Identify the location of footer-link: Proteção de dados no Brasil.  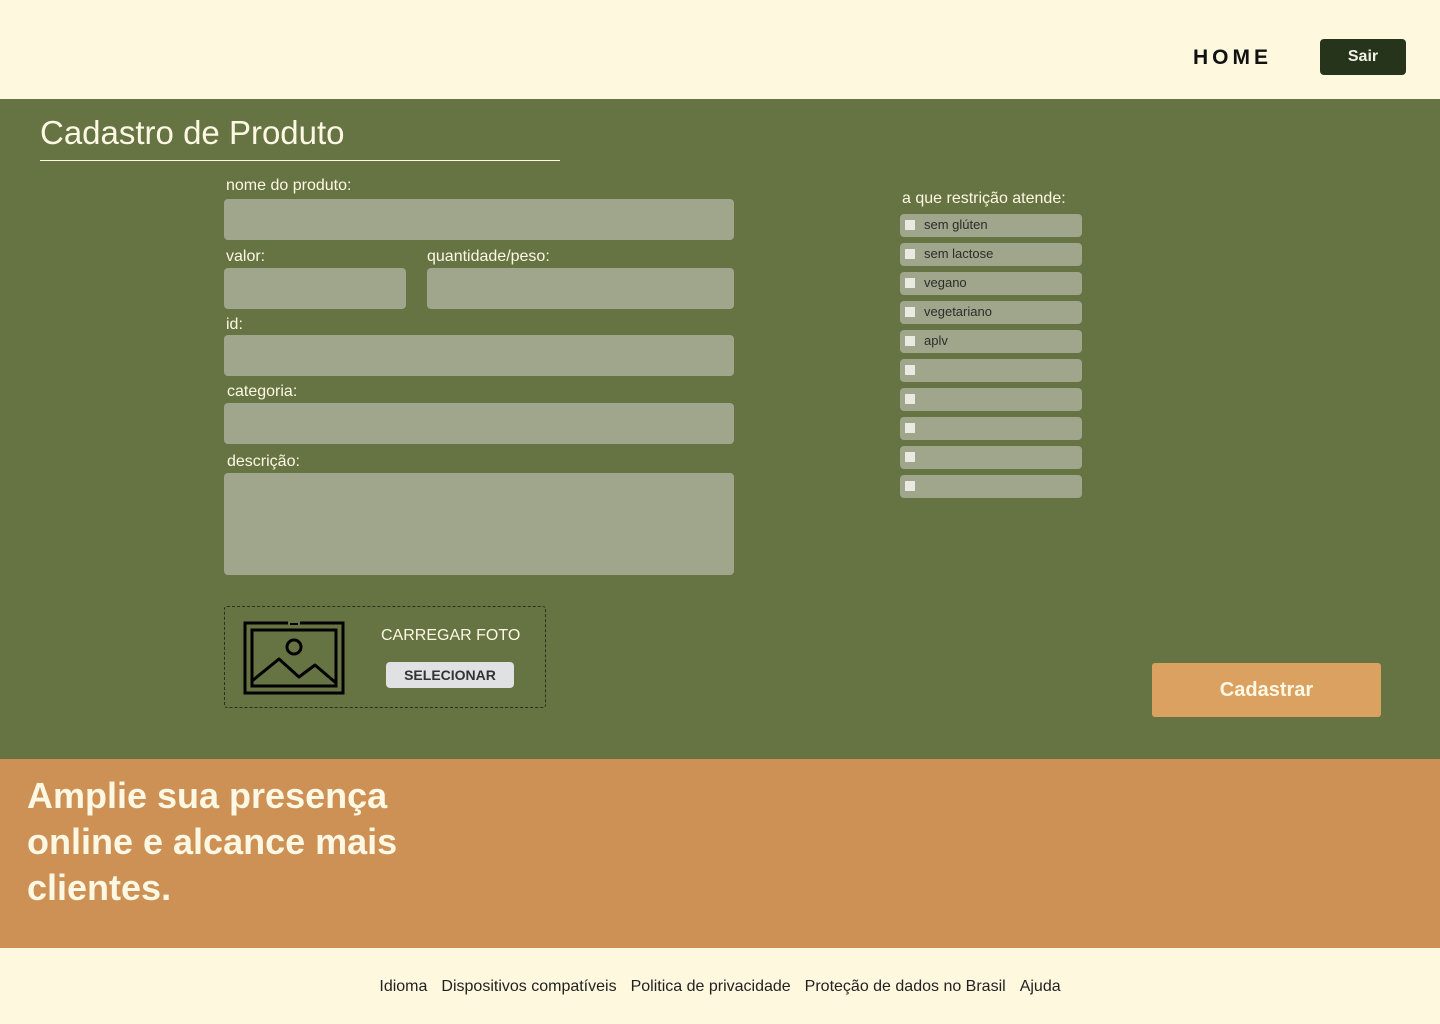
(905, 986).